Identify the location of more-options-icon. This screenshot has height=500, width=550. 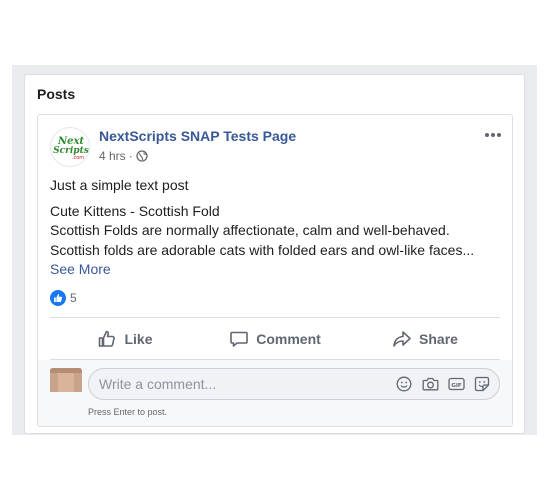
(493, 135).